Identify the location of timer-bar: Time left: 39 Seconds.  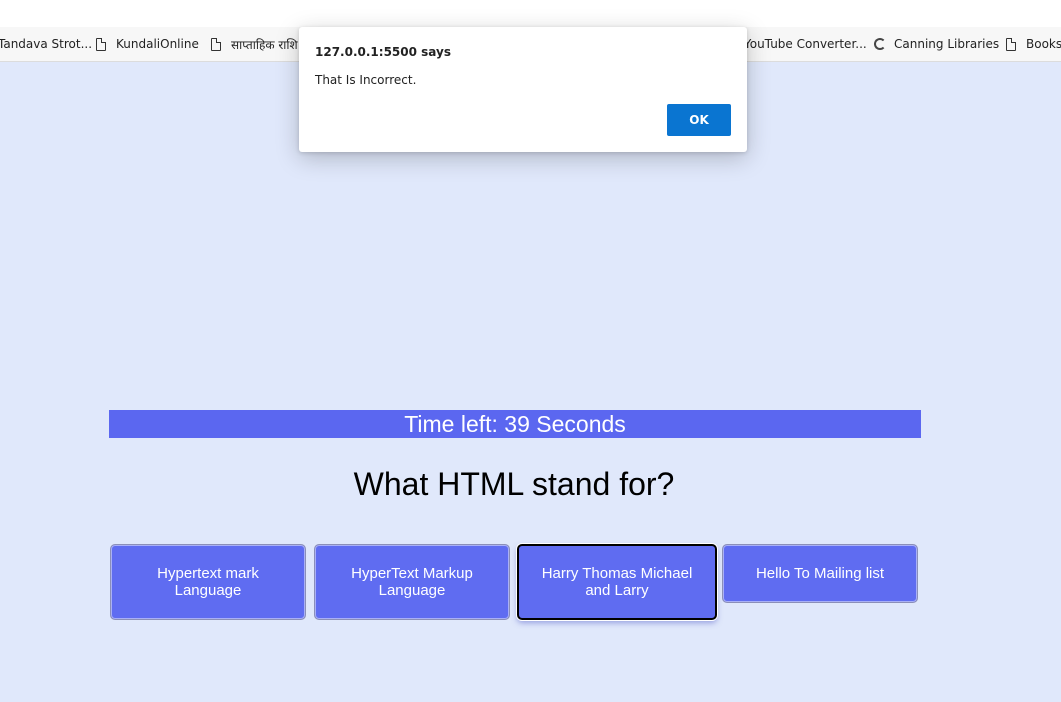
(515, 424).